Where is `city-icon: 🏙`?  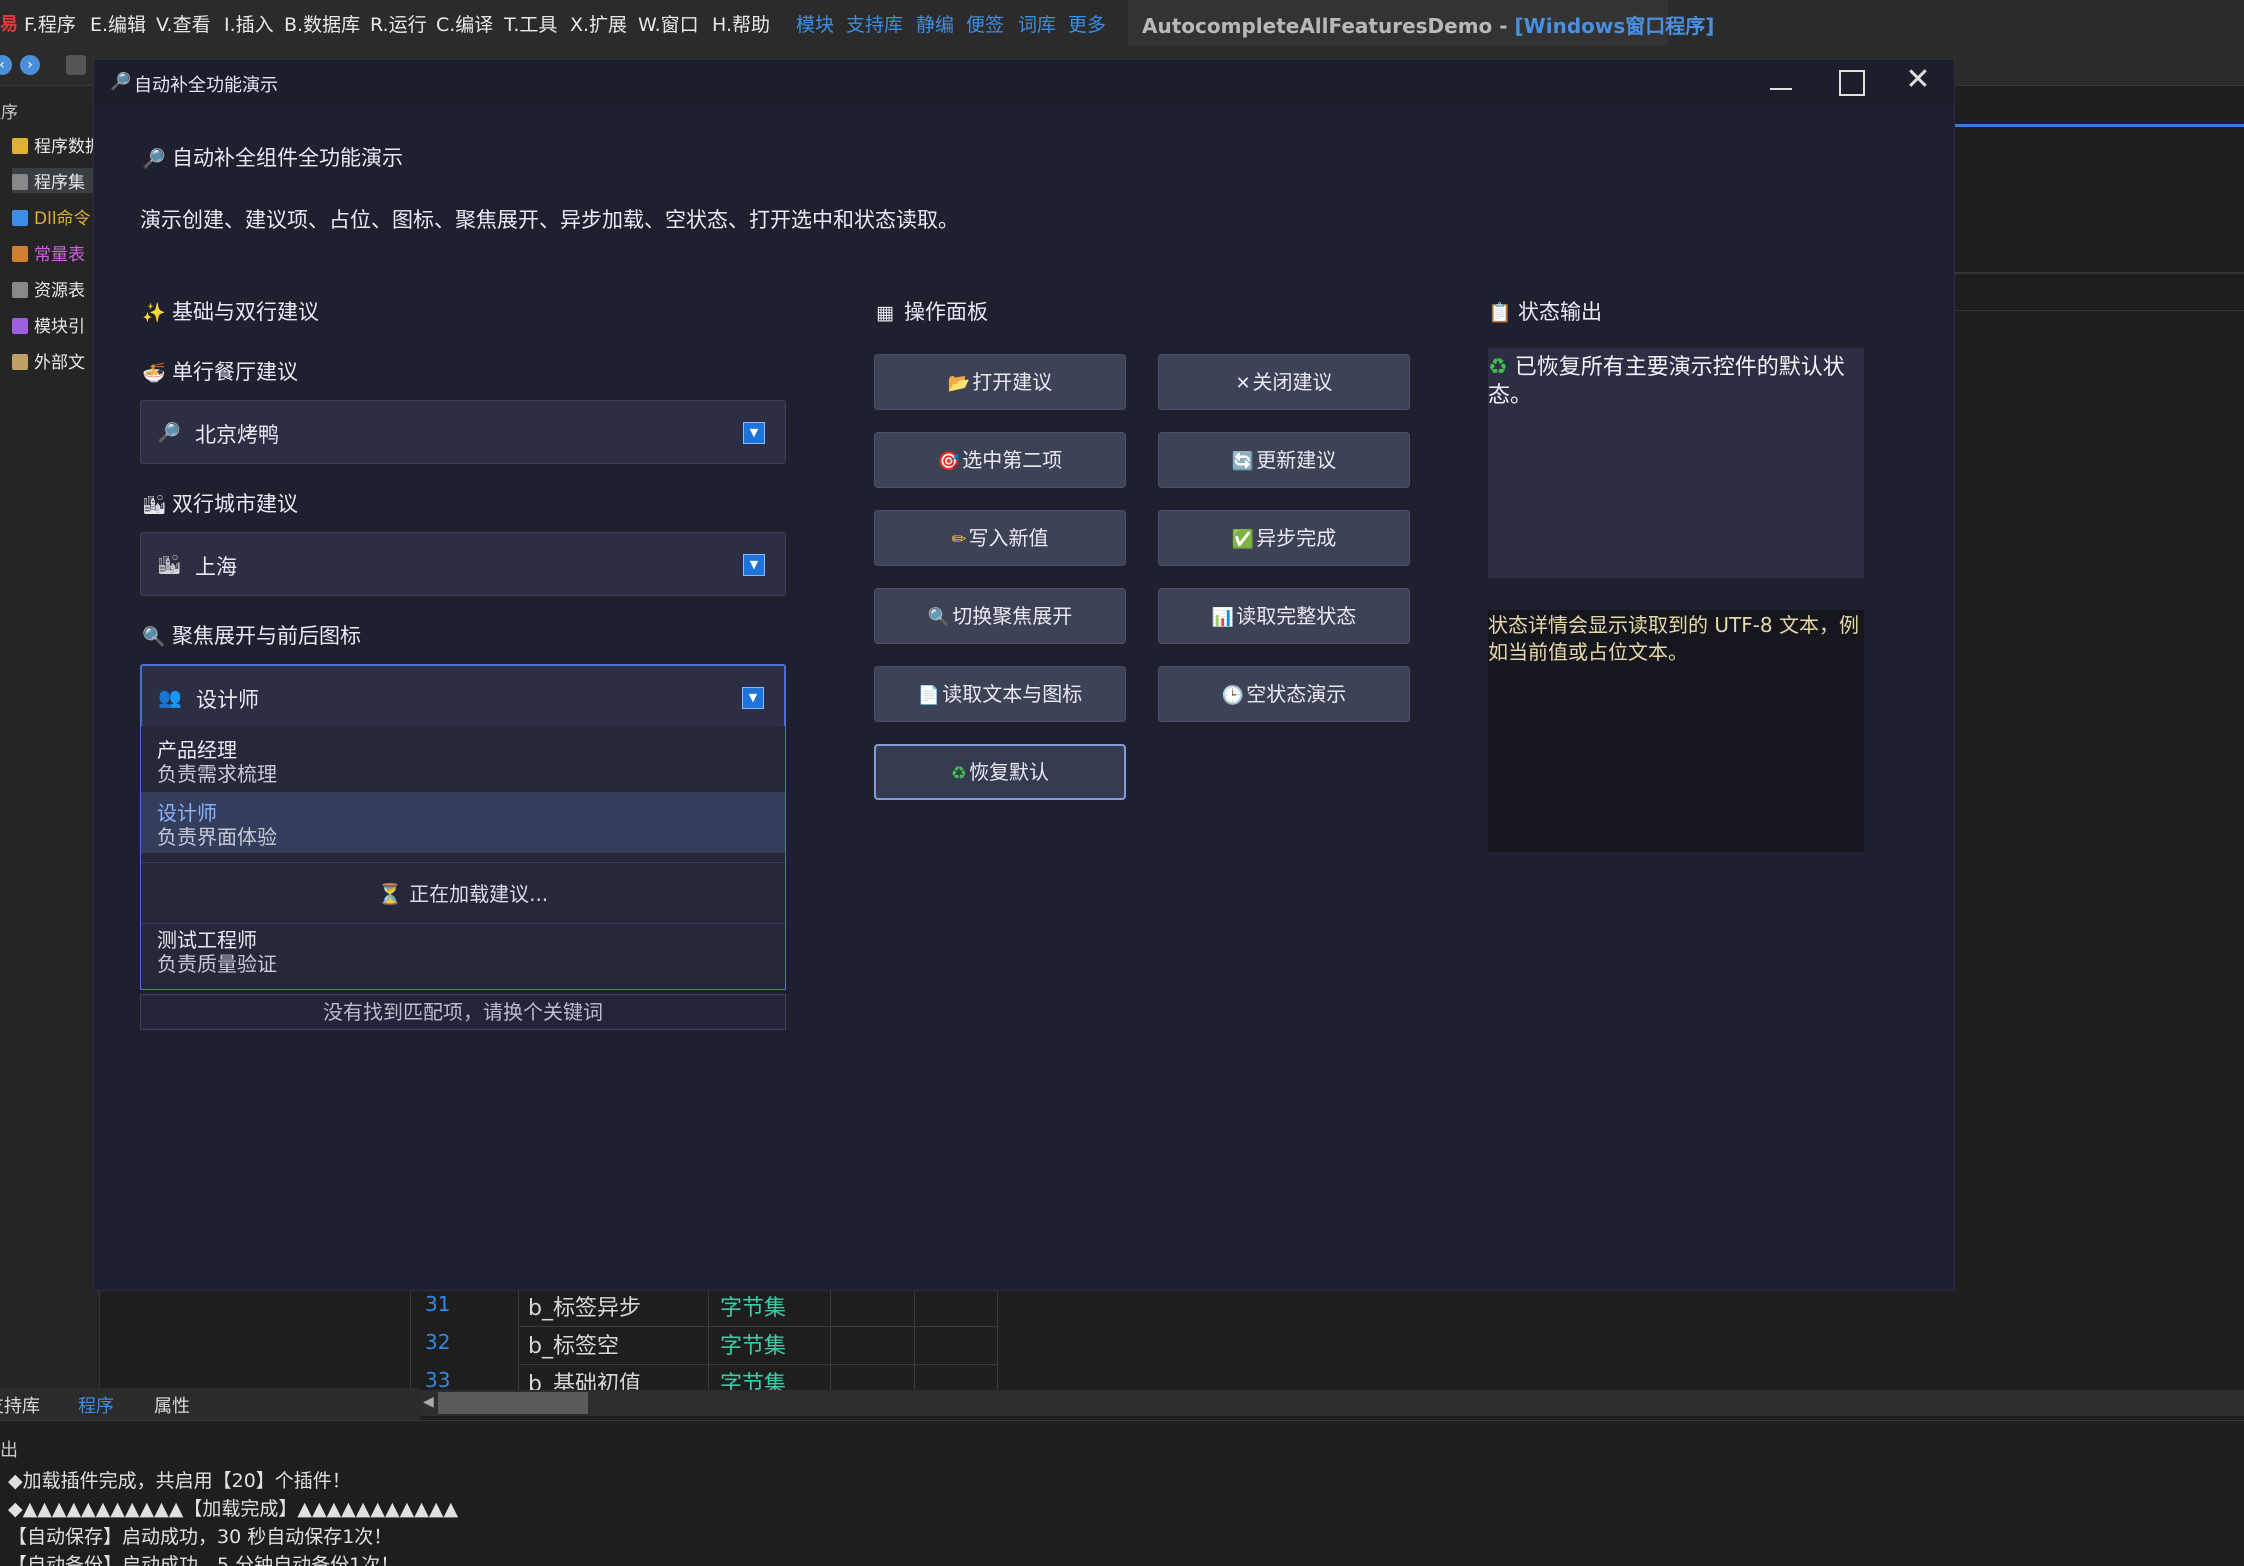 city-icon: 🏙 is located at coordinates (154, 505).